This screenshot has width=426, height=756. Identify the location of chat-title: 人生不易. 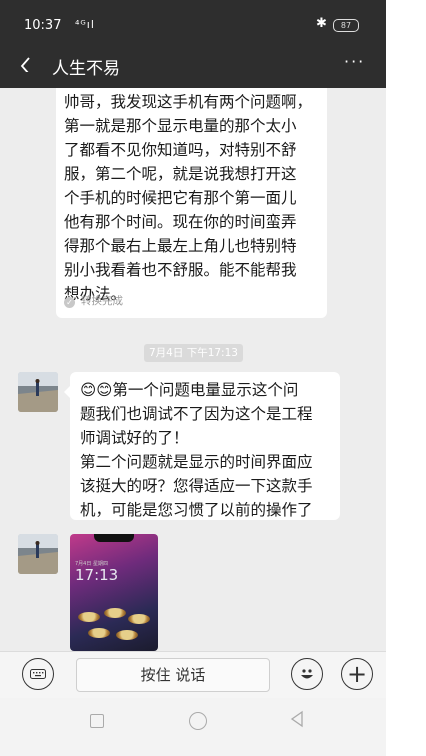
(86, 69).